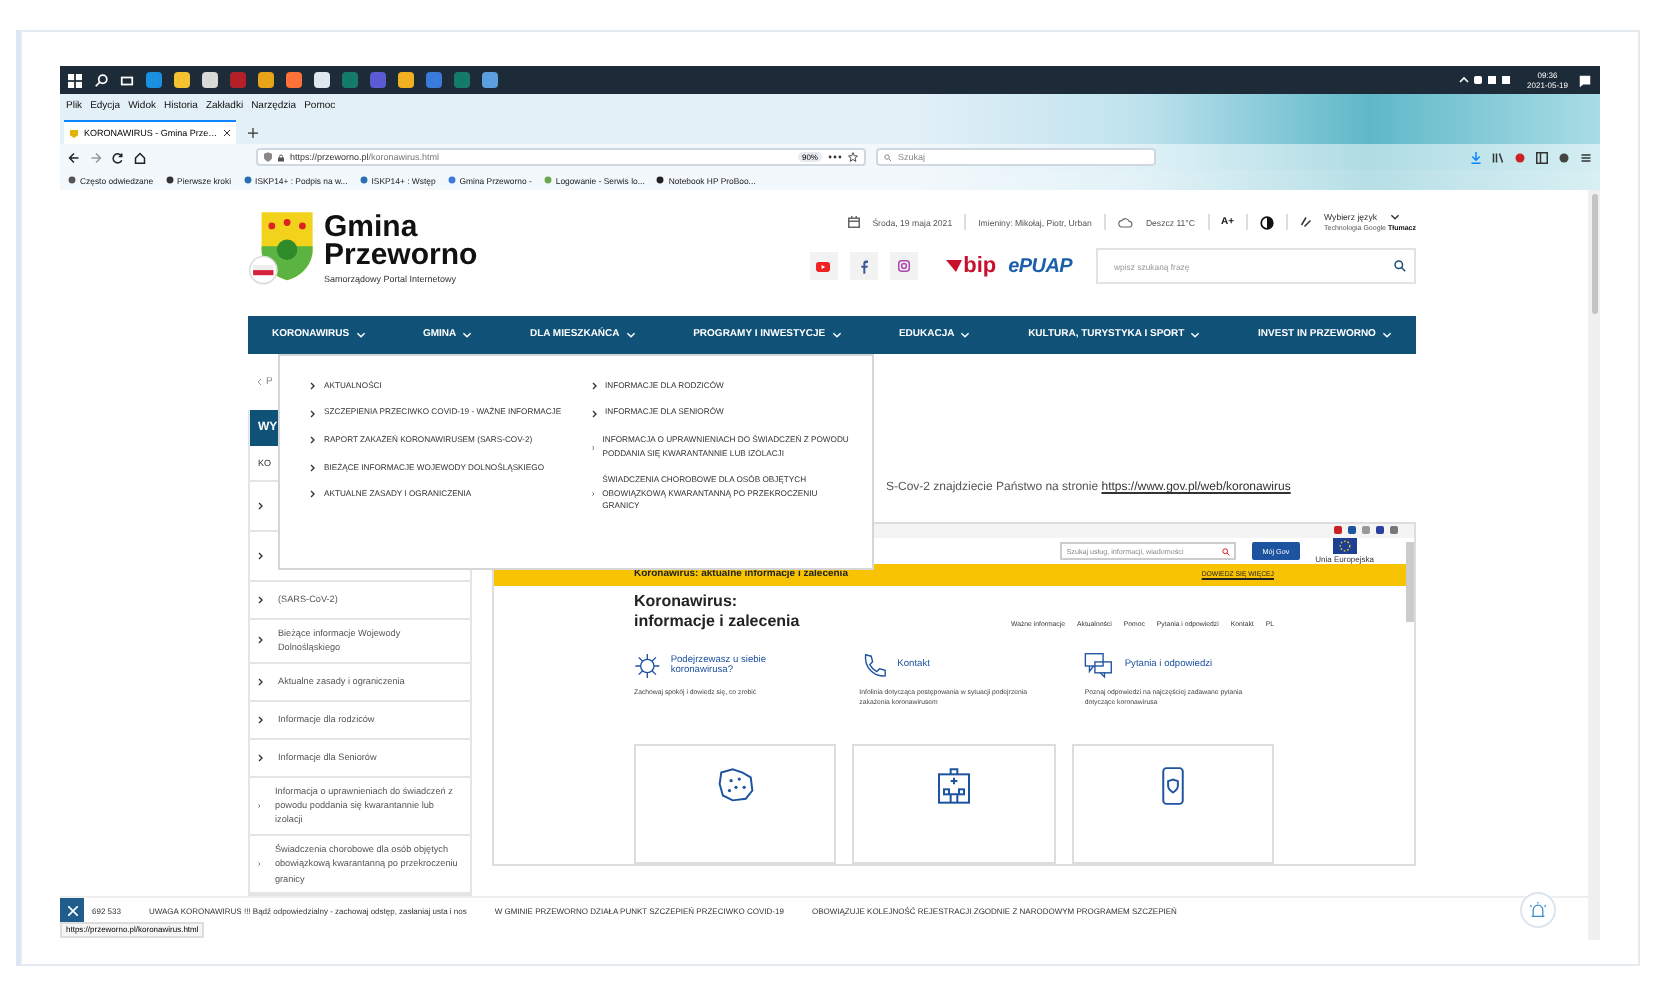  I want to click on cloud-icon, so click(1125, 222).